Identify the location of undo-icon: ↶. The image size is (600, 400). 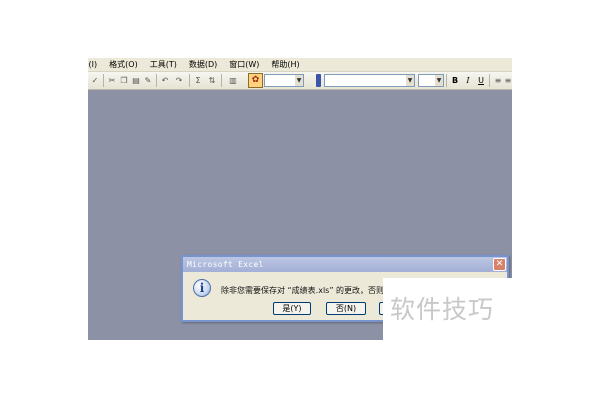
(165, 80).